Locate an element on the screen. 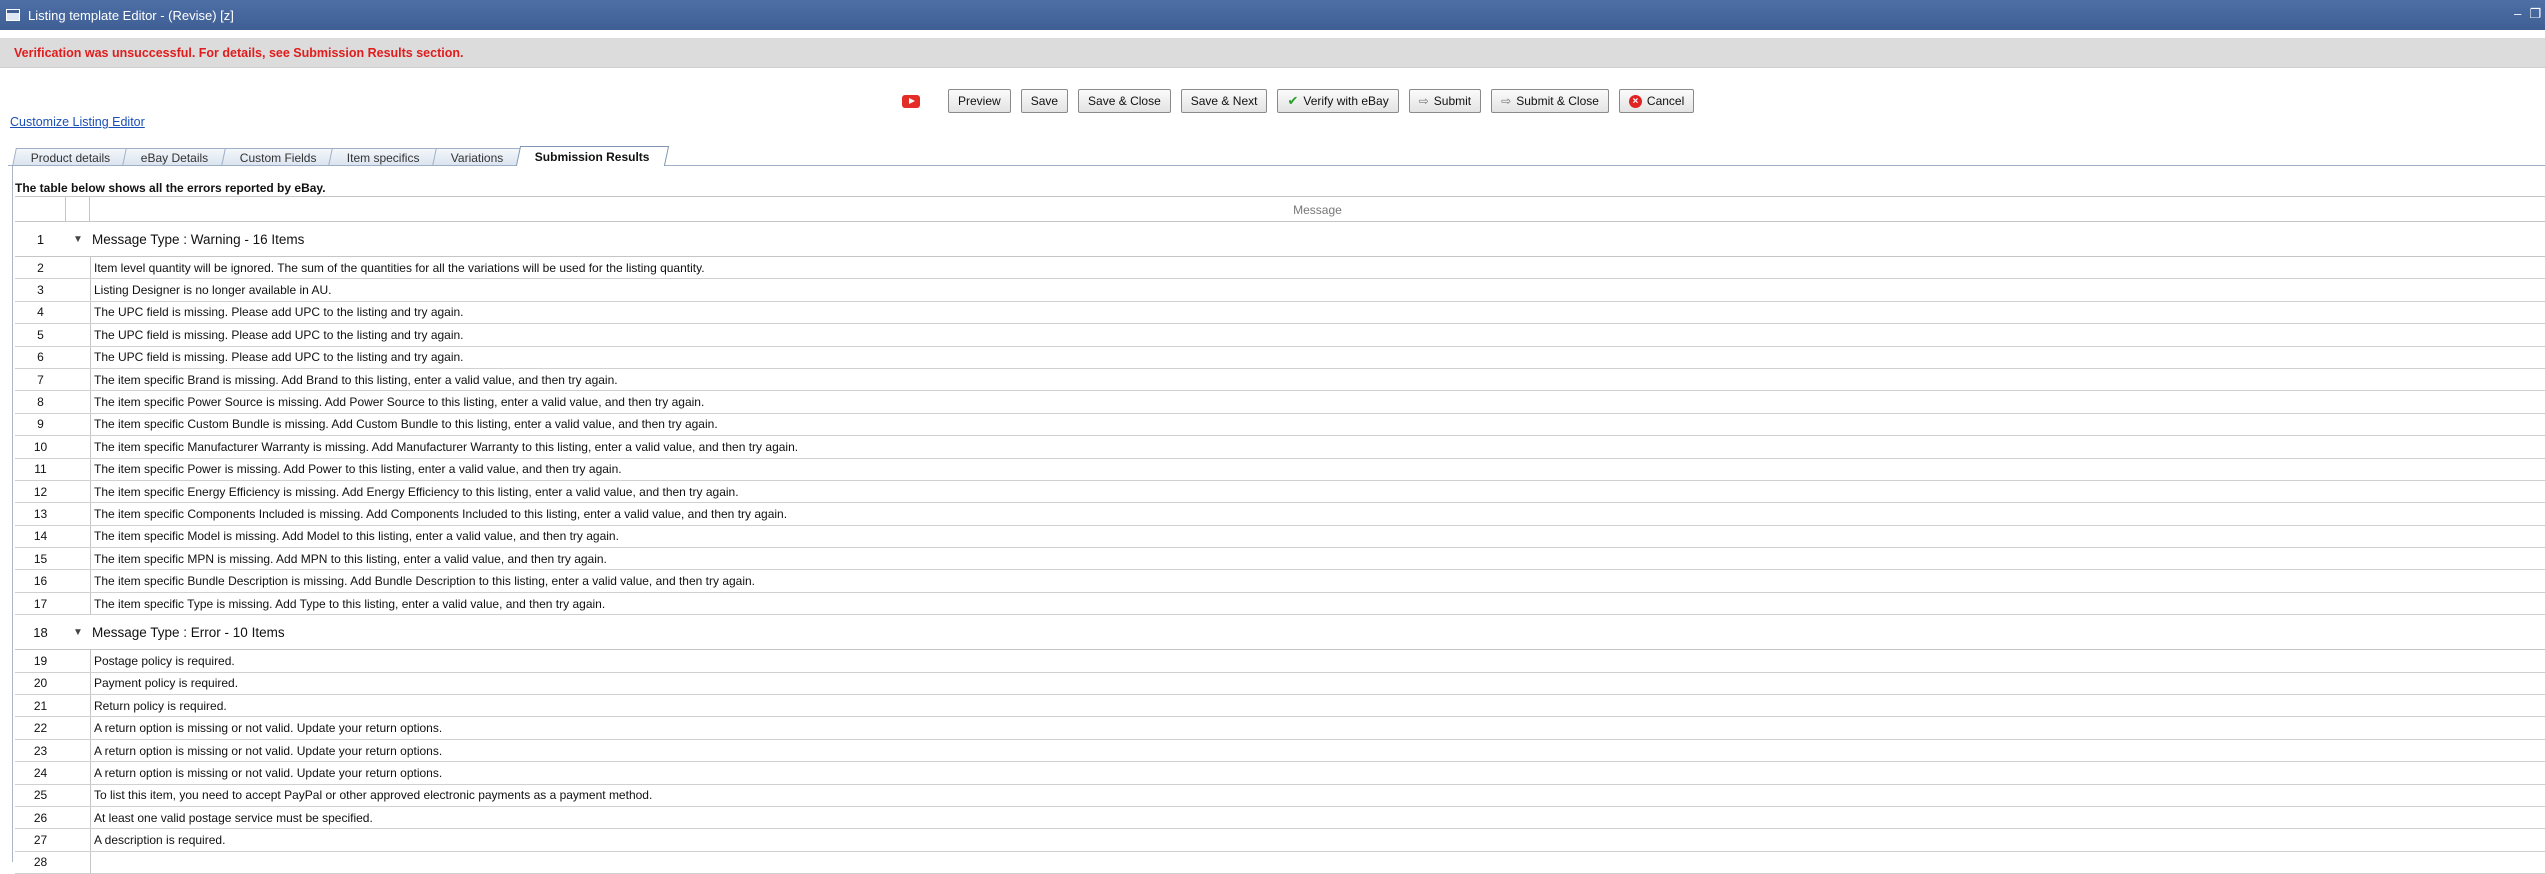  row-number: 22 is located at coordinates (40, 728).